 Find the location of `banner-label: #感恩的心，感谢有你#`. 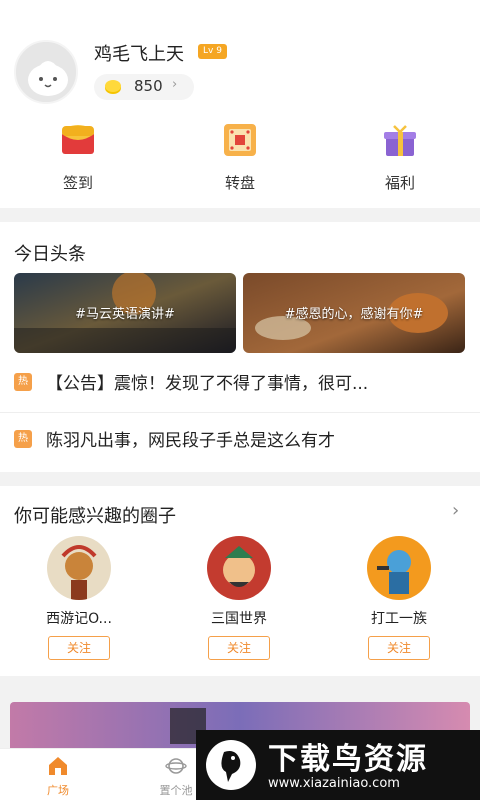

banner-label: #感恩的心，感谢有你# is located at coordinates (354, 314).